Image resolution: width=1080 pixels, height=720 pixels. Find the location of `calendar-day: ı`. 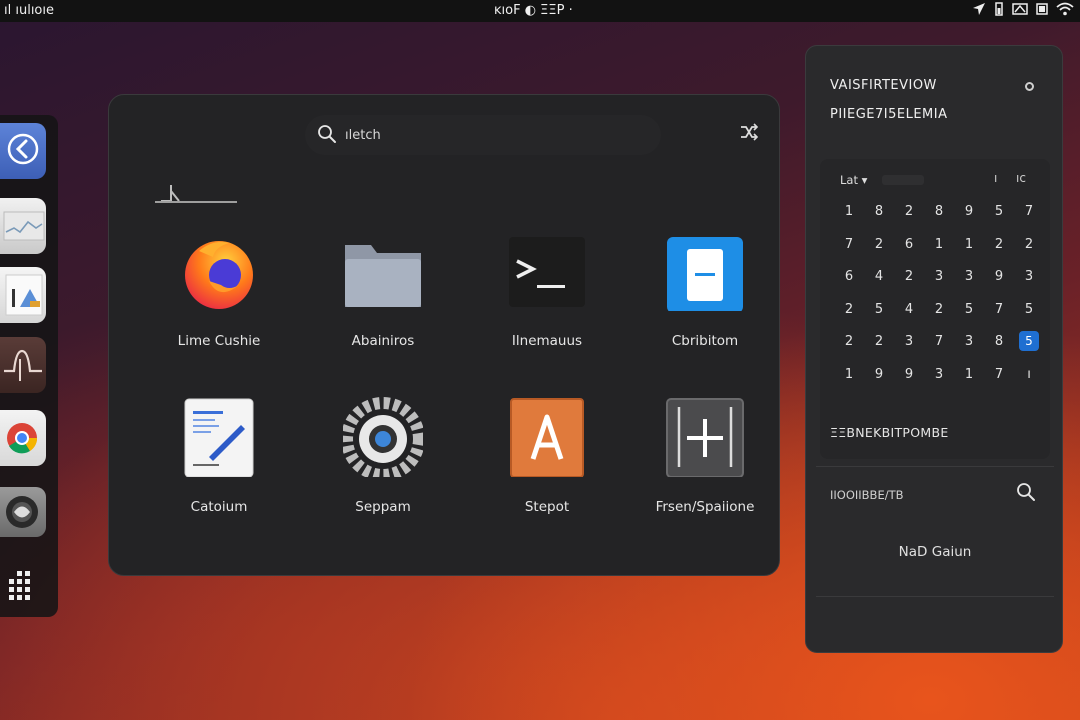

calendar-day: ı is located at coordinates (1029, 375).